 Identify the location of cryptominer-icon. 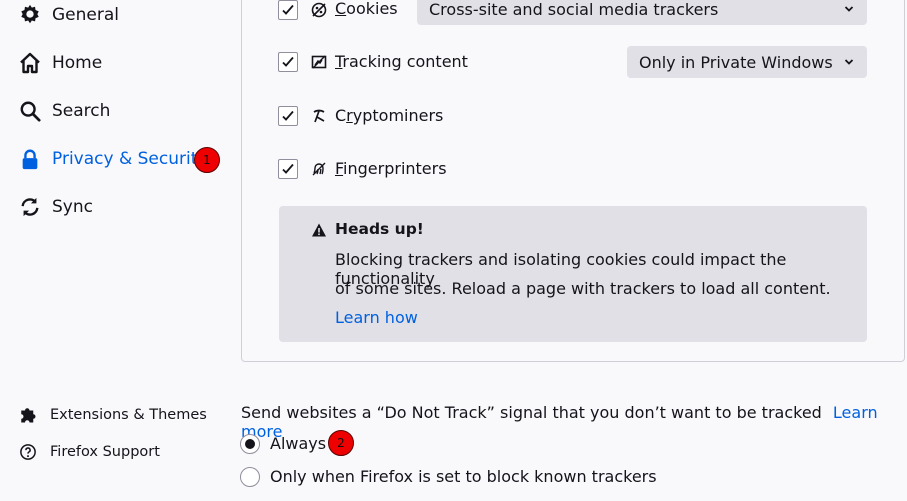
(319, 116).